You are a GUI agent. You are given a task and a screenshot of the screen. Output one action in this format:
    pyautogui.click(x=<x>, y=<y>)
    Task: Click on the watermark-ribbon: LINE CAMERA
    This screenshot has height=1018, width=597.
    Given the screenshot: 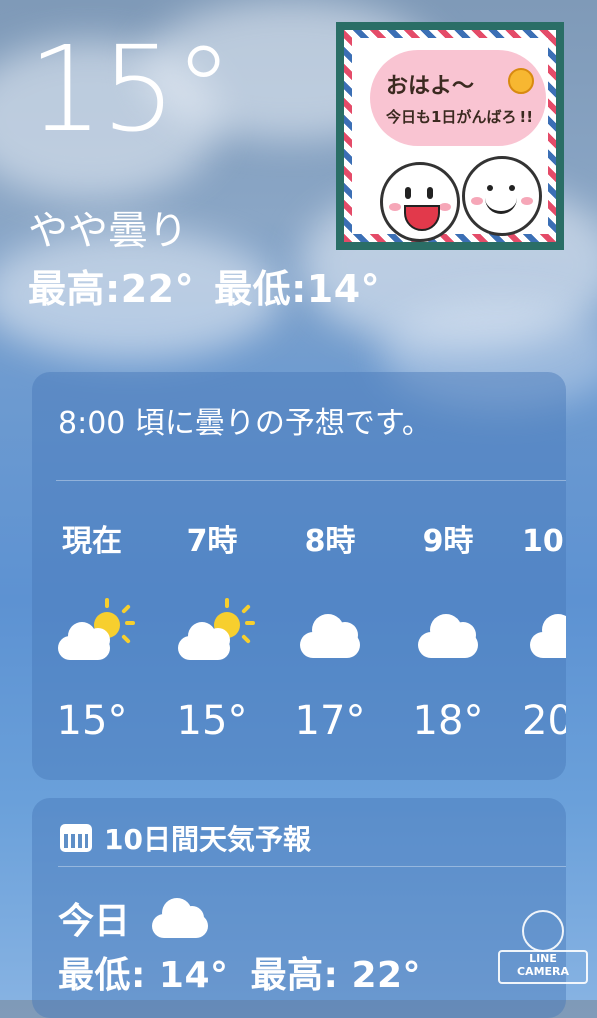 What is the action you would take?
    pyautogui.click(x=543, y=967)
    